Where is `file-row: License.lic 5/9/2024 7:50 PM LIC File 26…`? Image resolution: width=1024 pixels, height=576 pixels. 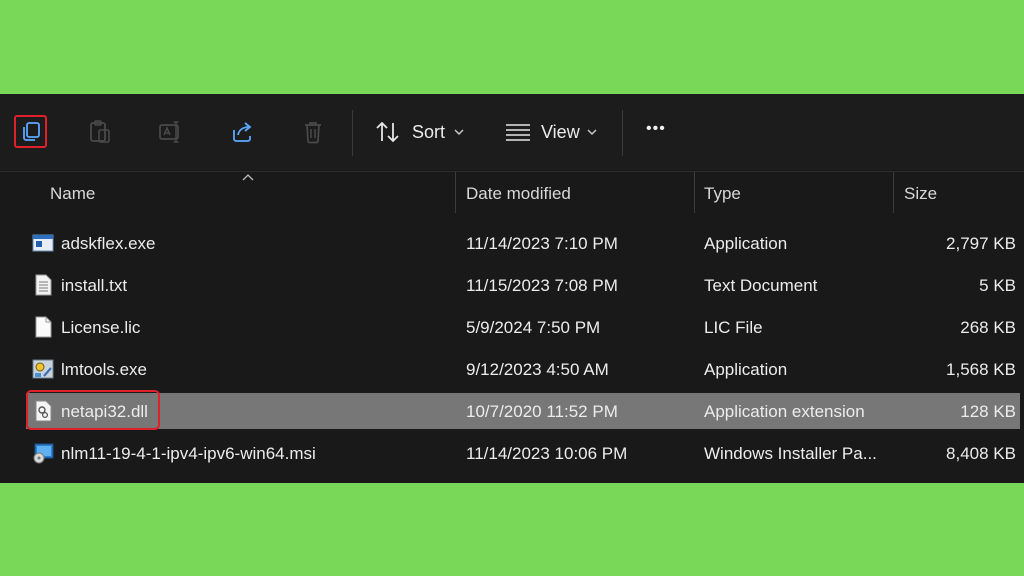
file-row: License.lic 5/9/2024 7:50 PM LIC File 26… is located at coordinates (523, 327).